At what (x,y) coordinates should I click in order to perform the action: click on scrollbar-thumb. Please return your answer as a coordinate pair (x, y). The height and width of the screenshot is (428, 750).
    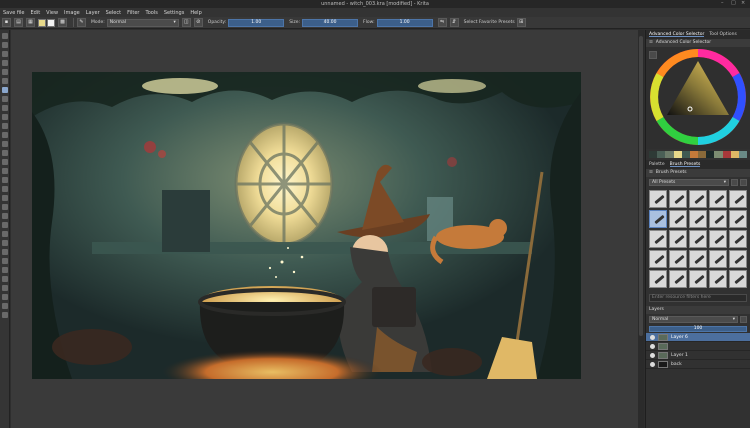
    Looking at the image, I should click on (641, 186).